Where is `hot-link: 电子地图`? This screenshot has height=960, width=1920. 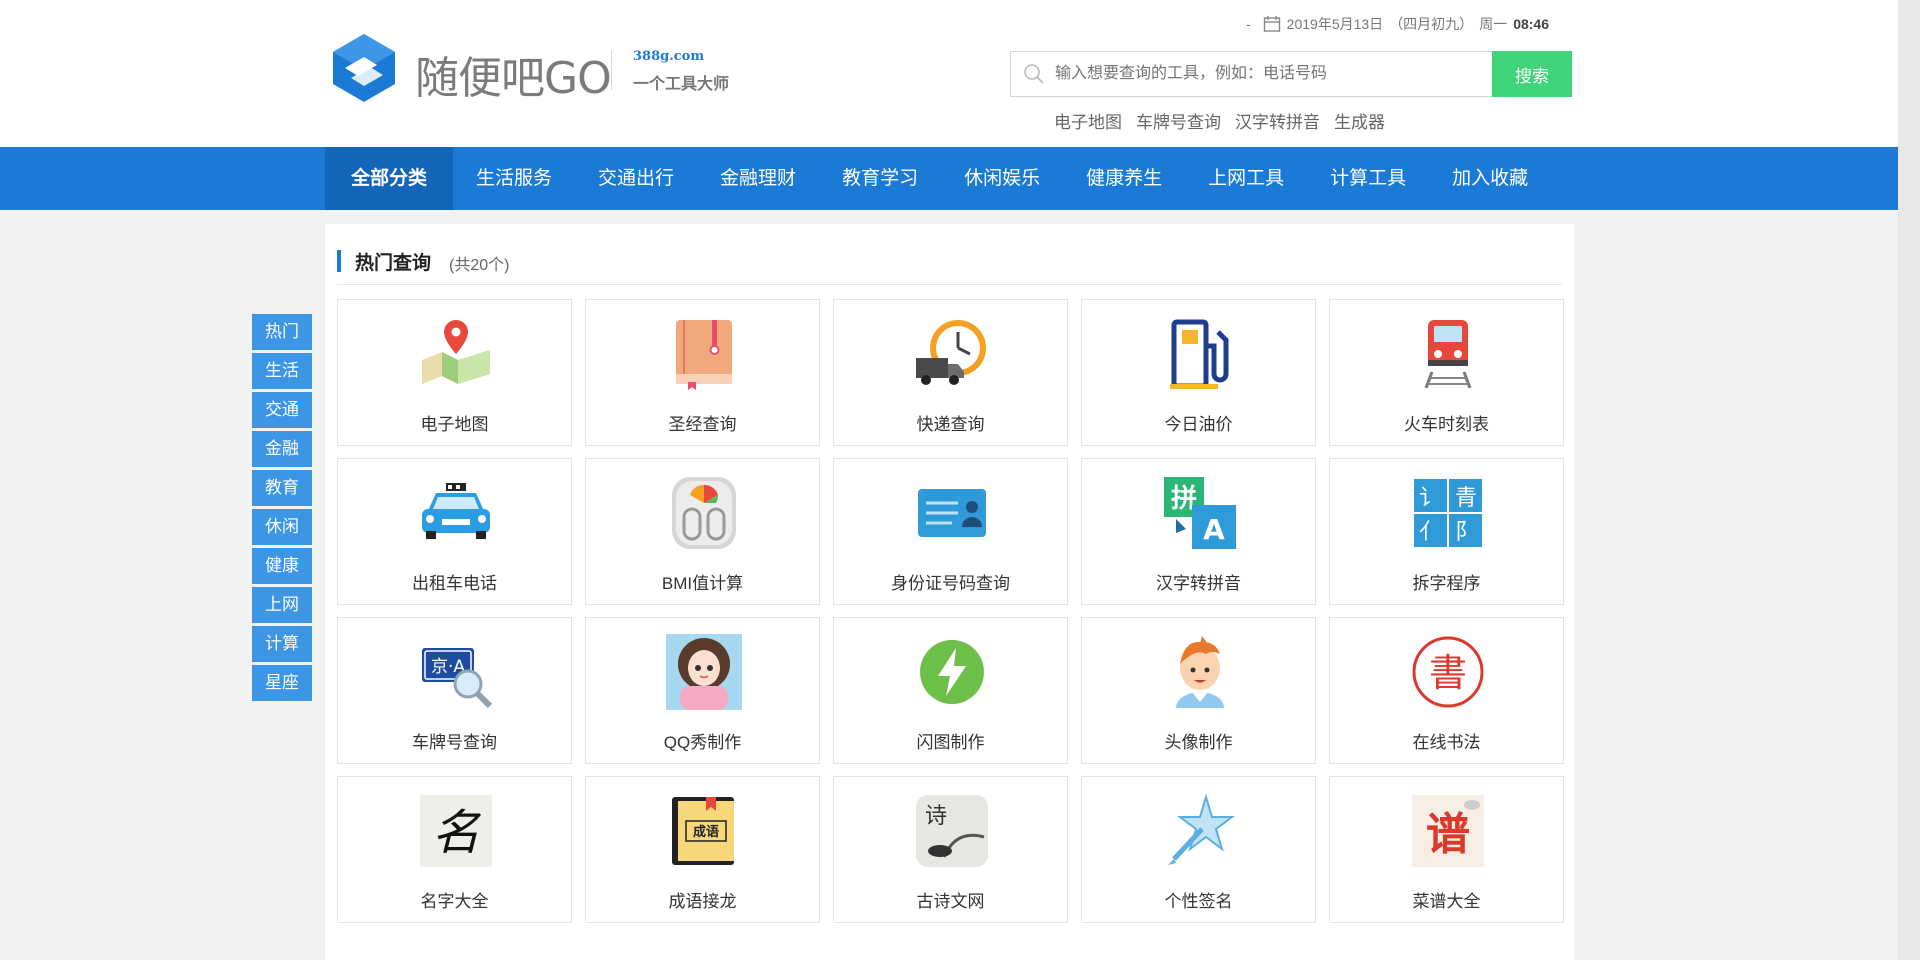 hot-link: 电子地图 is located at coordinates (1088, 120).